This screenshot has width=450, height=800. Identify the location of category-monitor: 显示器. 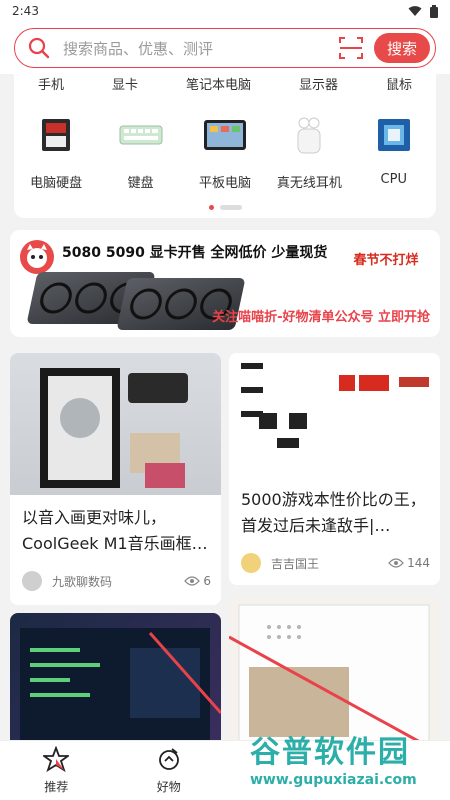
(318, 83).